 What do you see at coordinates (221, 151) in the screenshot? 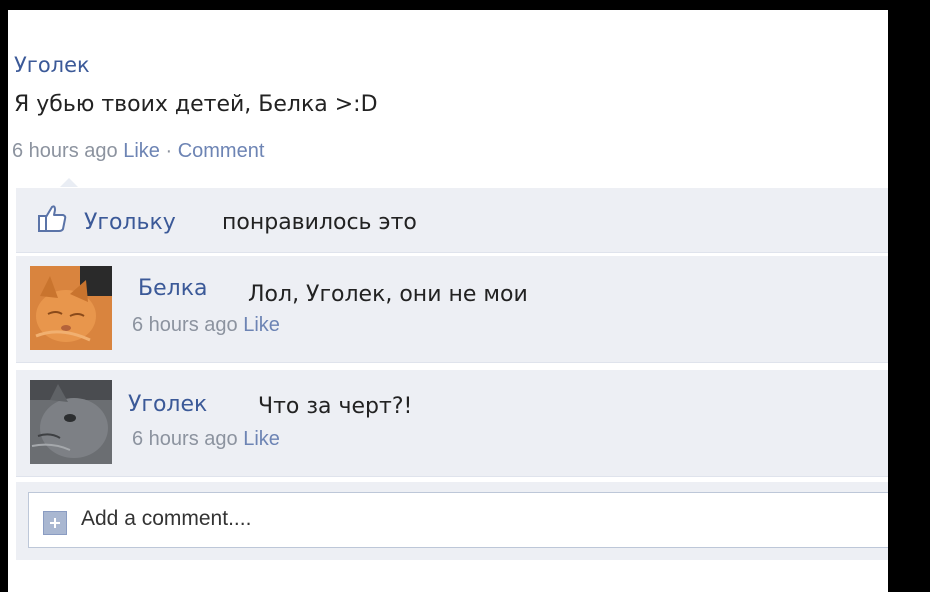
I see `post-comment-link: Comment` at bounding box center [221, 151].